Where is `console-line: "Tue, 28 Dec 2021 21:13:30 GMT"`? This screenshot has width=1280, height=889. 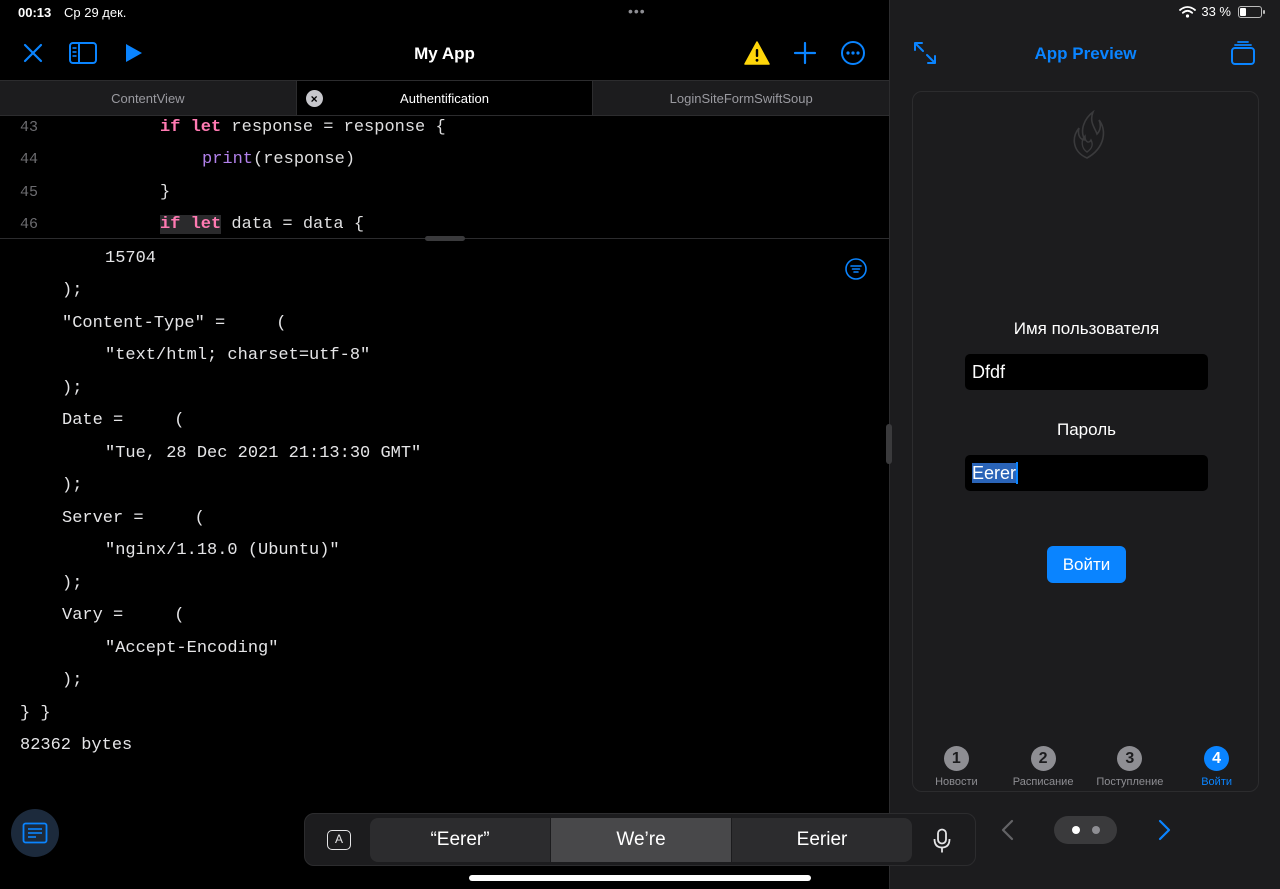
console-line: "Tue, 28 Dec 2021 21:13:30 GMT" is located at coordinates (263, 453).